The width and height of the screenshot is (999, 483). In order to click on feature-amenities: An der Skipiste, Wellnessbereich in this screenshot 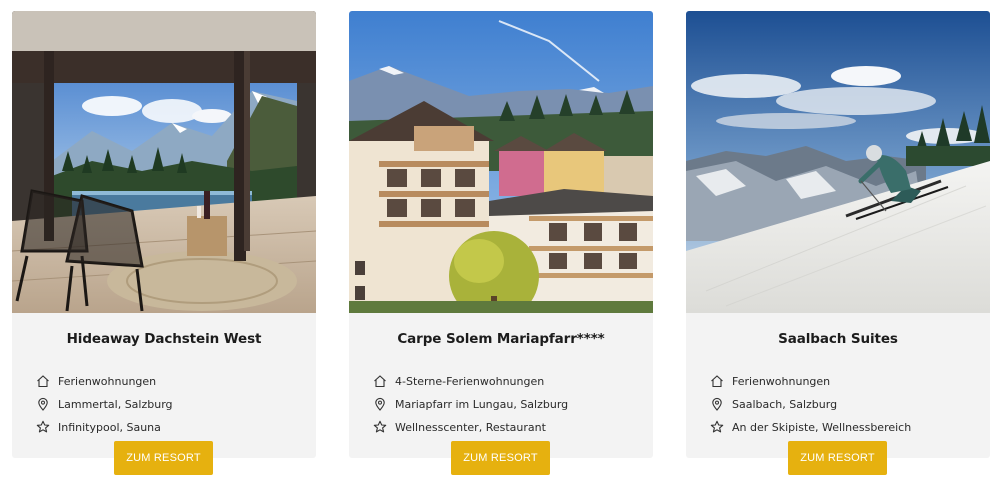, I will do `click(810, 427)`.